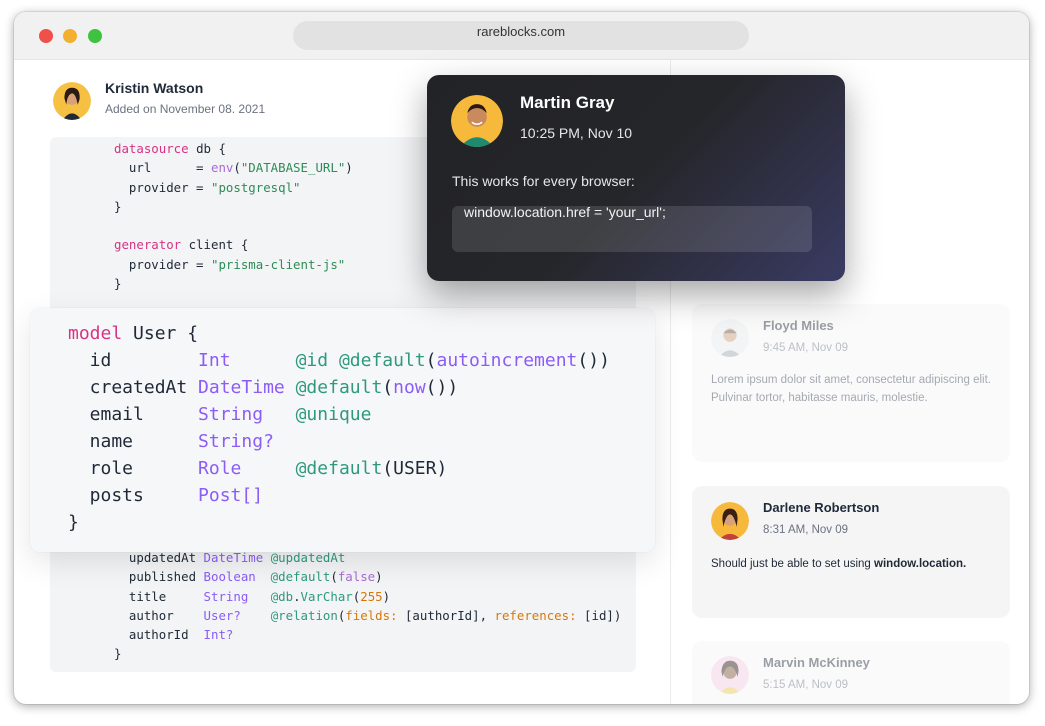 This screenshot has height=726, width=1045. Describe the element at coordinates (806, 530) in the screenshot. I see `comment-time: 8:31 AM, Nov 09` at that location.